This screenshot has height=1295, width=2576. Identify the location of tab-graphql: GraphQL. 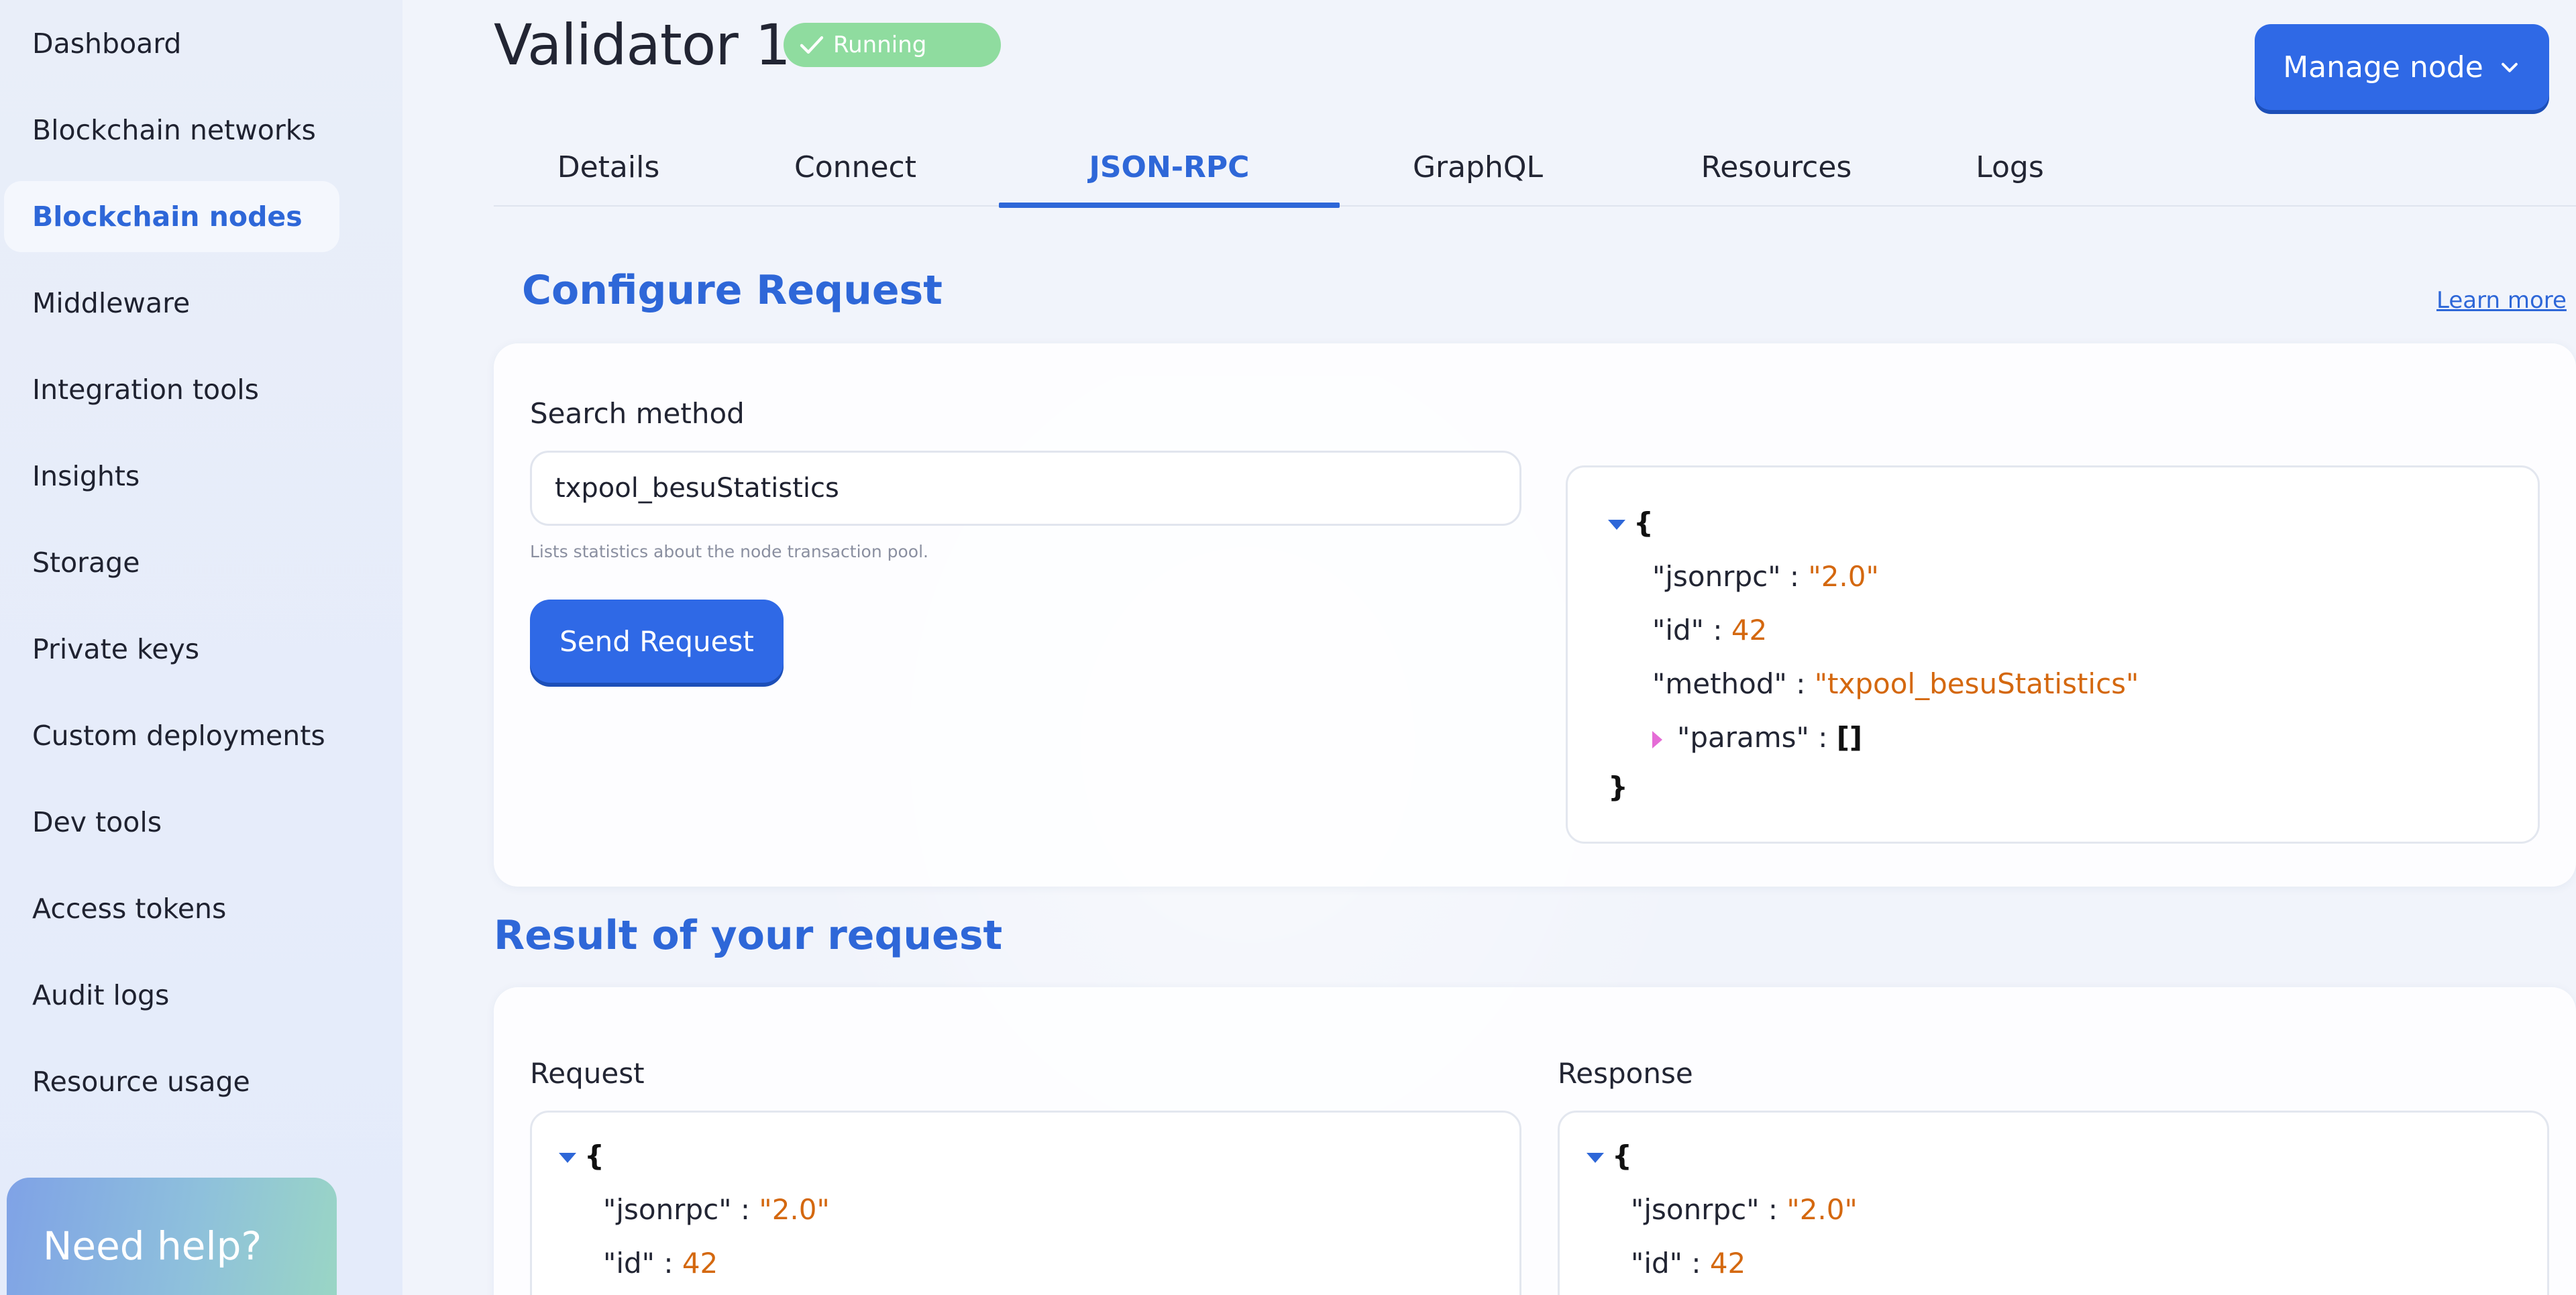
(1477, 167).